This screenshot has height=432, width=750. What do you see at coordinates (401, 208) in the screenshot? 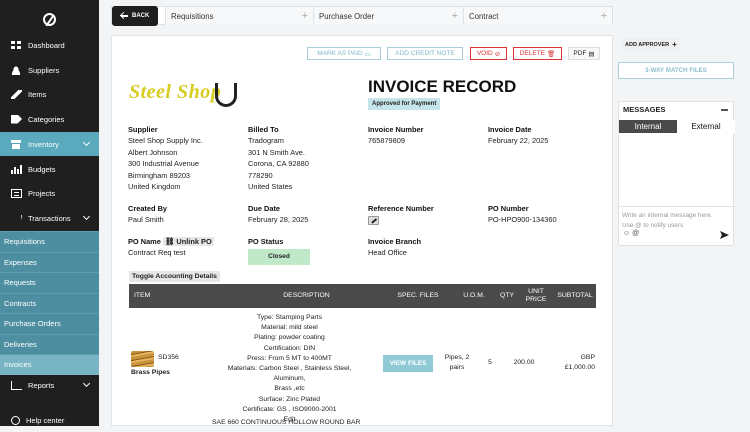
I see `field-label: Reference Number` at bounding box center [401, 208].